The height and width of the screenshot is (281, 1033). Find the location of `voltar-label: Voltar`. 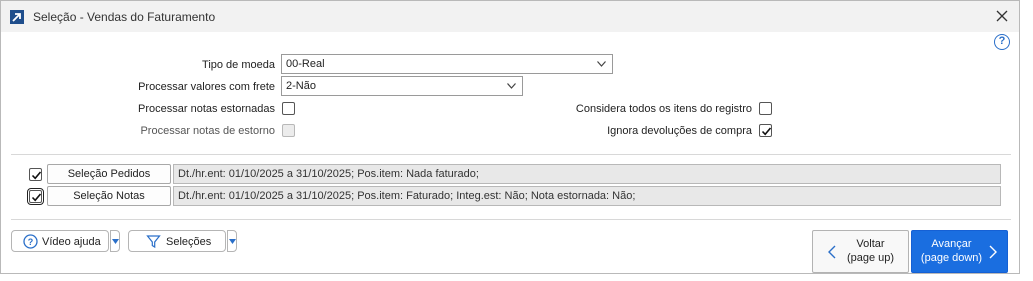

voltar-label: Voltar is located at coordinates (870, 244).